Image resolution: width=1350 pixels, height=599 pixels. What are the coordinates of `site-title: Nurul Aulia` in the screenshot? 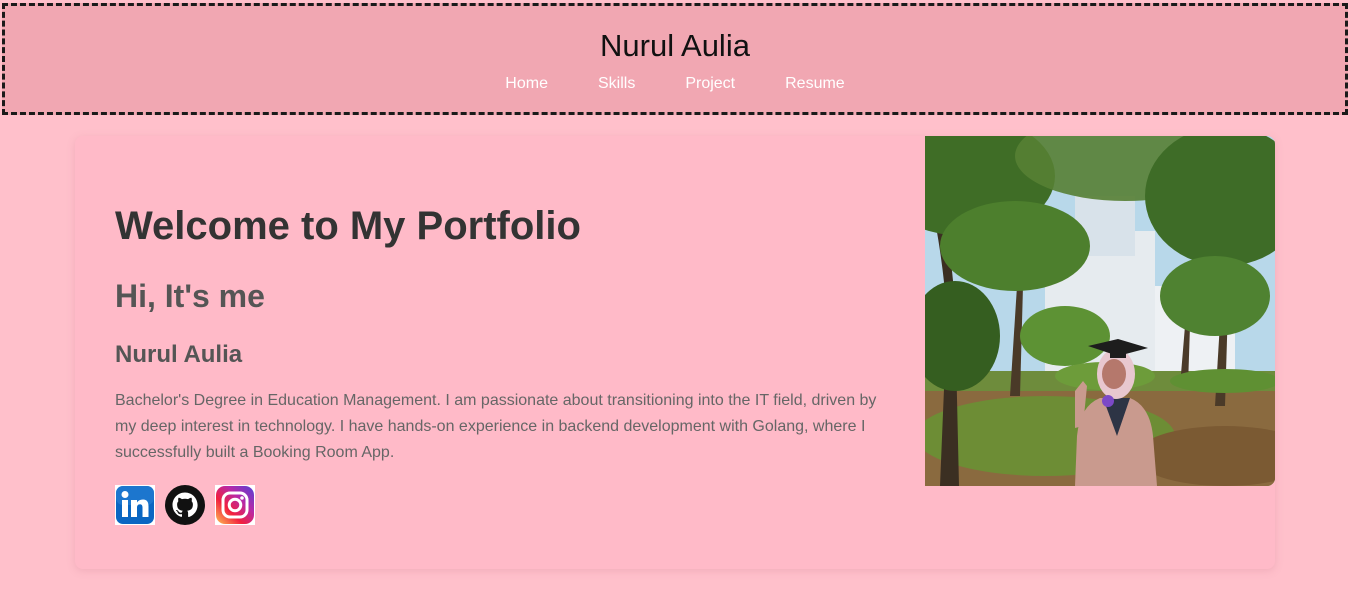 It's located at (675, 45).